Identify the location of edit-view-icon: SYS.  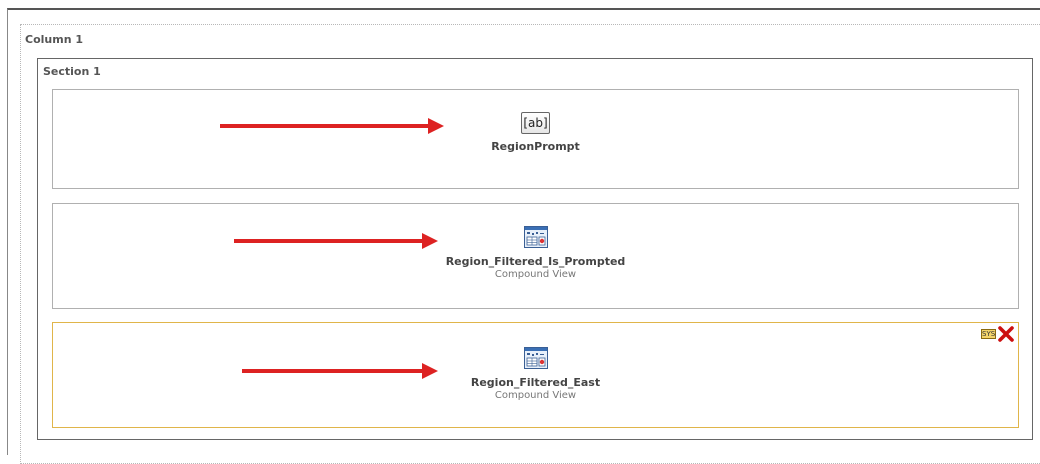
(988, 334).